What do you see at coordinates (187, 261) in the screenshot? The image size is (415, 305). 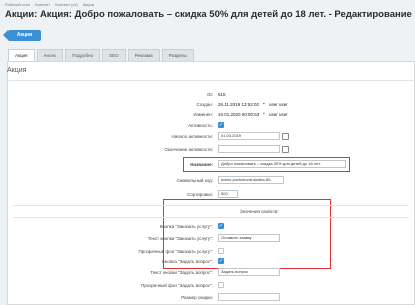 I see `btn-ask-label: Кнопка "Задать вопрос":` at bounding box center [187, 261].